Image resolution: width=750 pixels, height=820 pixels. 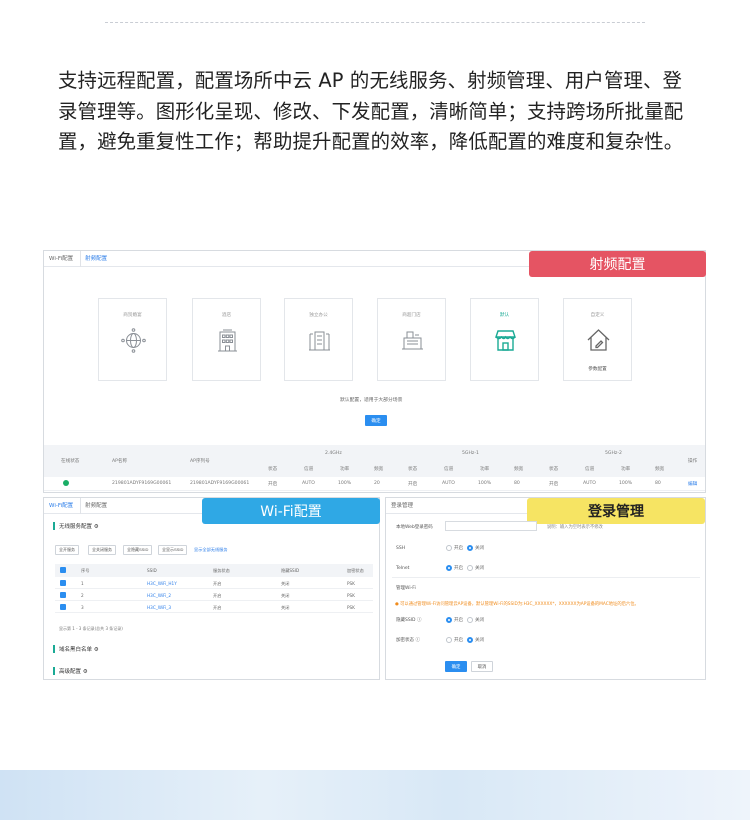 What do you see at coordinates (693, 461) in the screenshot?
I see `col-action: 操作` at bounding box center [693, 461].